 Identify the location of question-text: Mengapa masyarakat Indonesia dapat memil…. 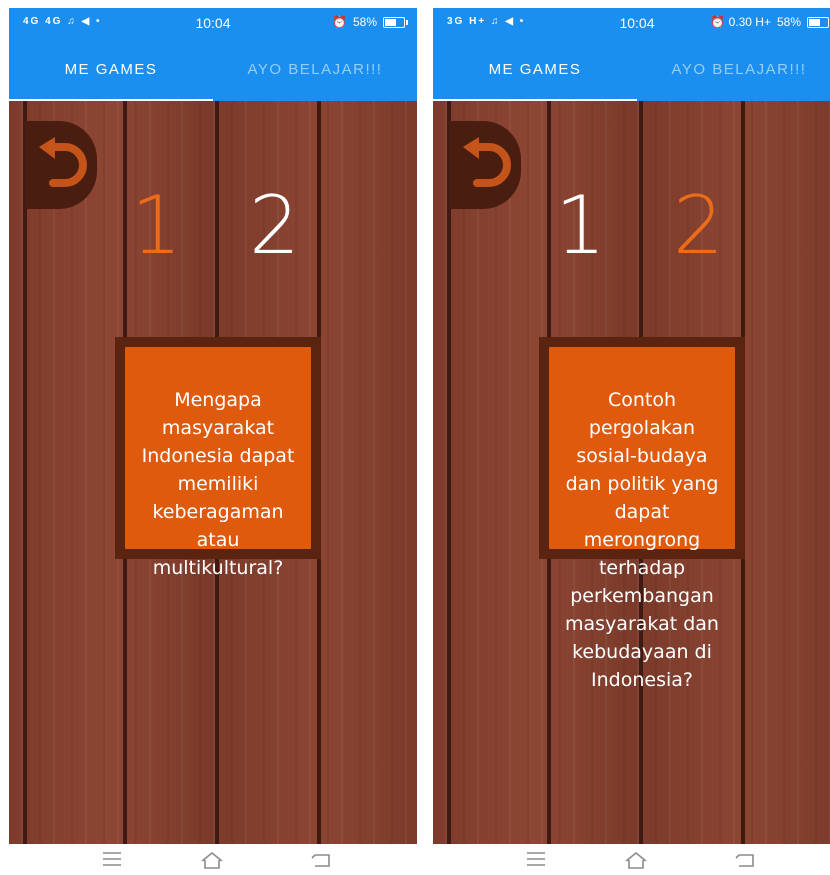
(218, 484).